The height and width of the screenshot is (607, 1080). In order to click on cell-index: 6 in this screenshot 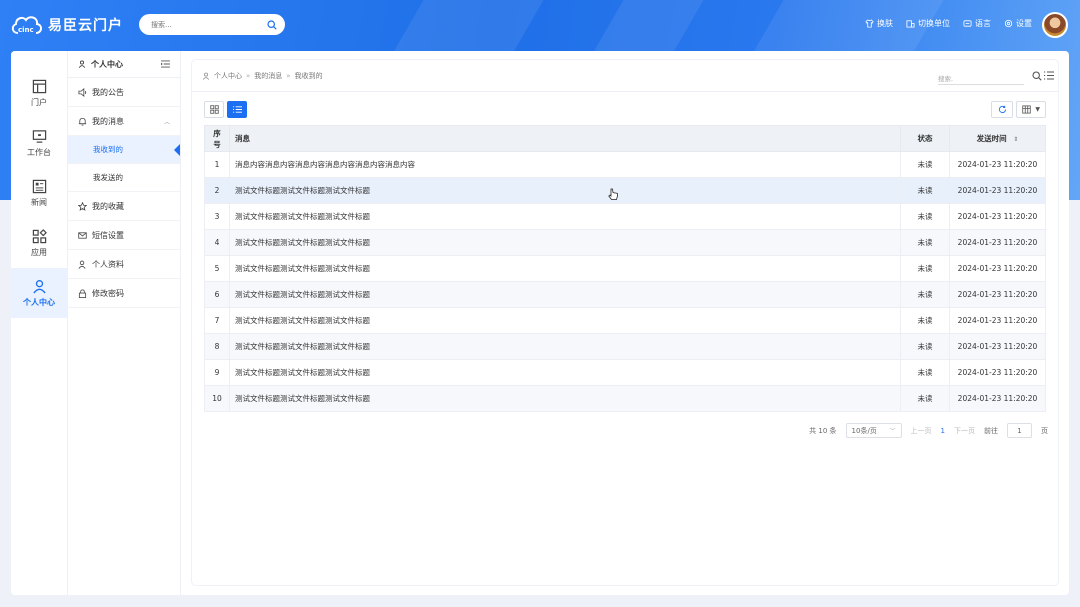, I will do `click(217, 294)`.